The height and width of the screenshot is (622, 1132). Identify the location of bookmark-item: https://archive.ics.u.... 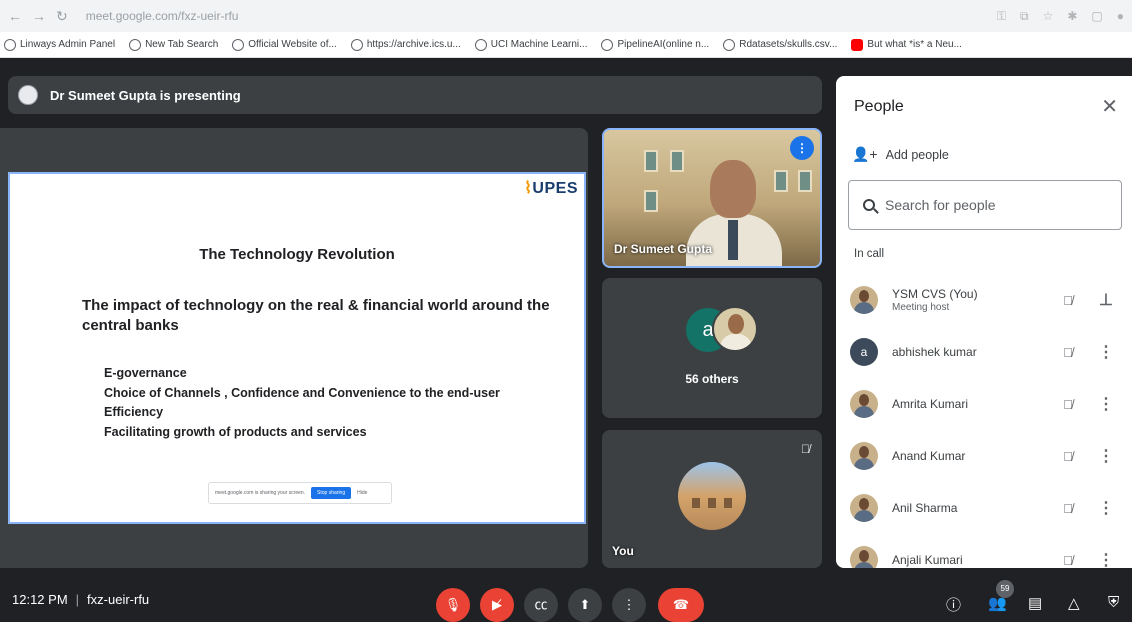
(405, 44).